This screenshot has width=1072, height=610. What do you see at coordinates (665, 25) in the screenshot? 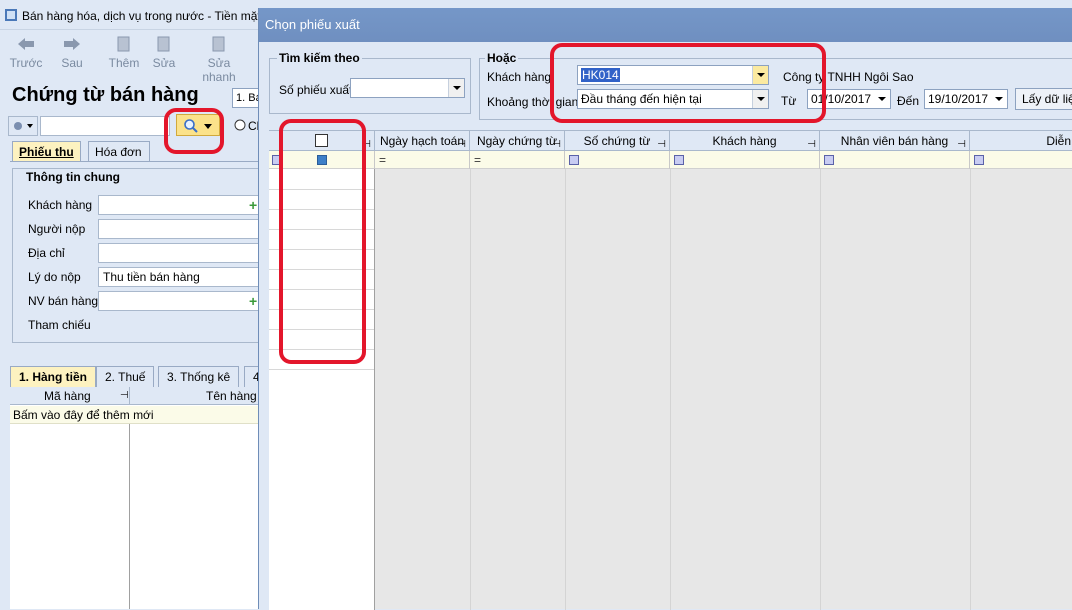
I see `dialog-title: Chọn phiếu xuất` at bounding box center [665, 25].